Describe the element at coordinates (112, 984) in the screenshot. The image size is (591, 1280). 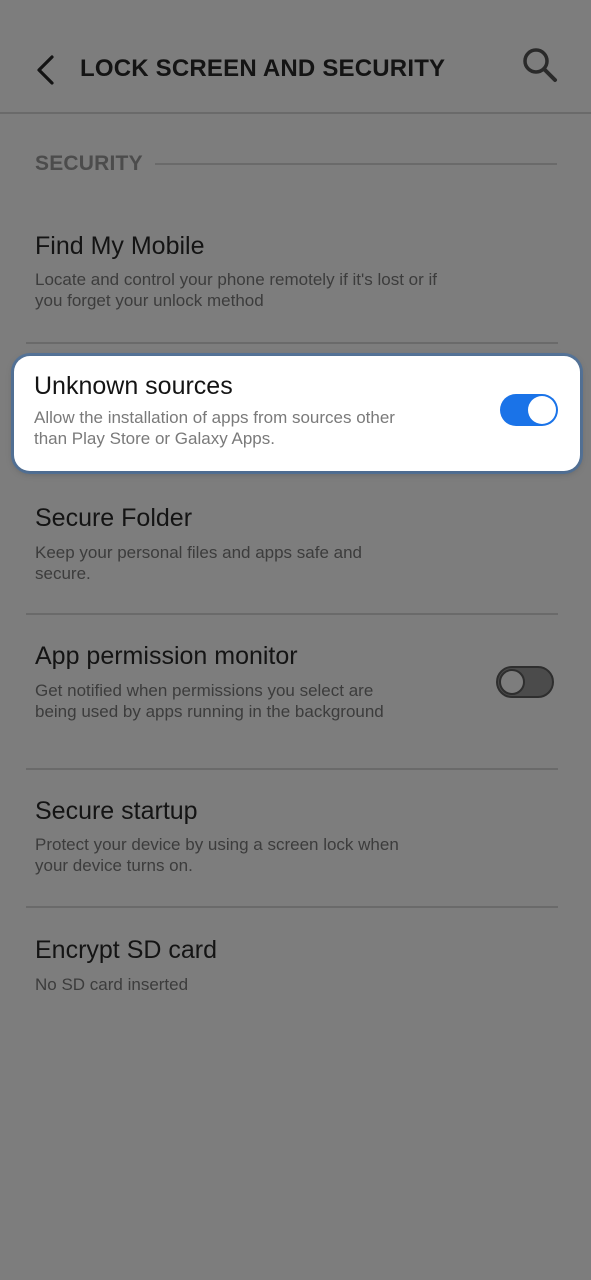
I see `setting-description: No SD card inserted` at that location.